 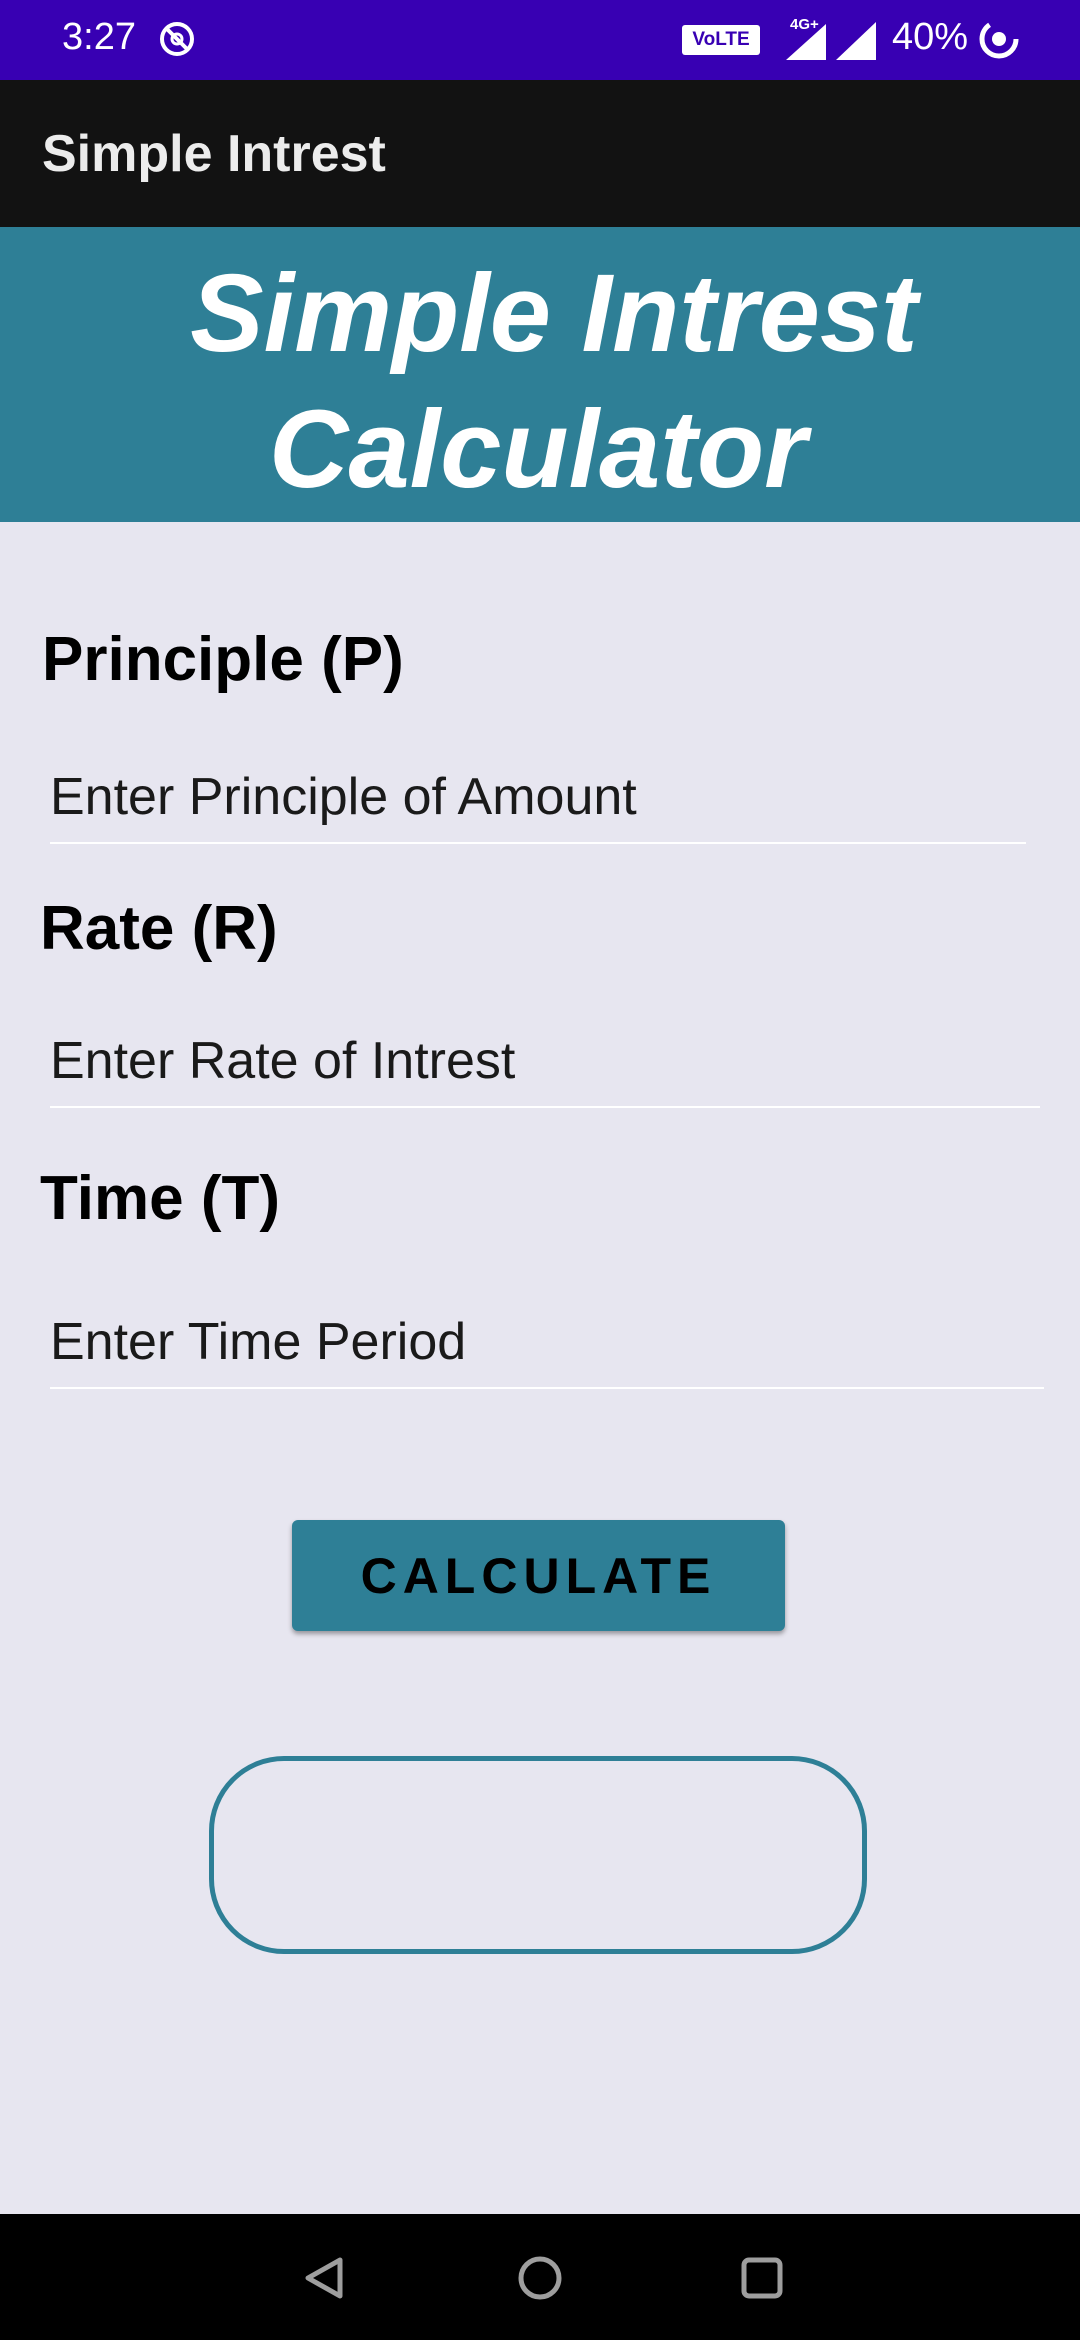 I want to click on status-bar: 3:27 VoLTE 4G+ 40%, so click(x=540, y=40).